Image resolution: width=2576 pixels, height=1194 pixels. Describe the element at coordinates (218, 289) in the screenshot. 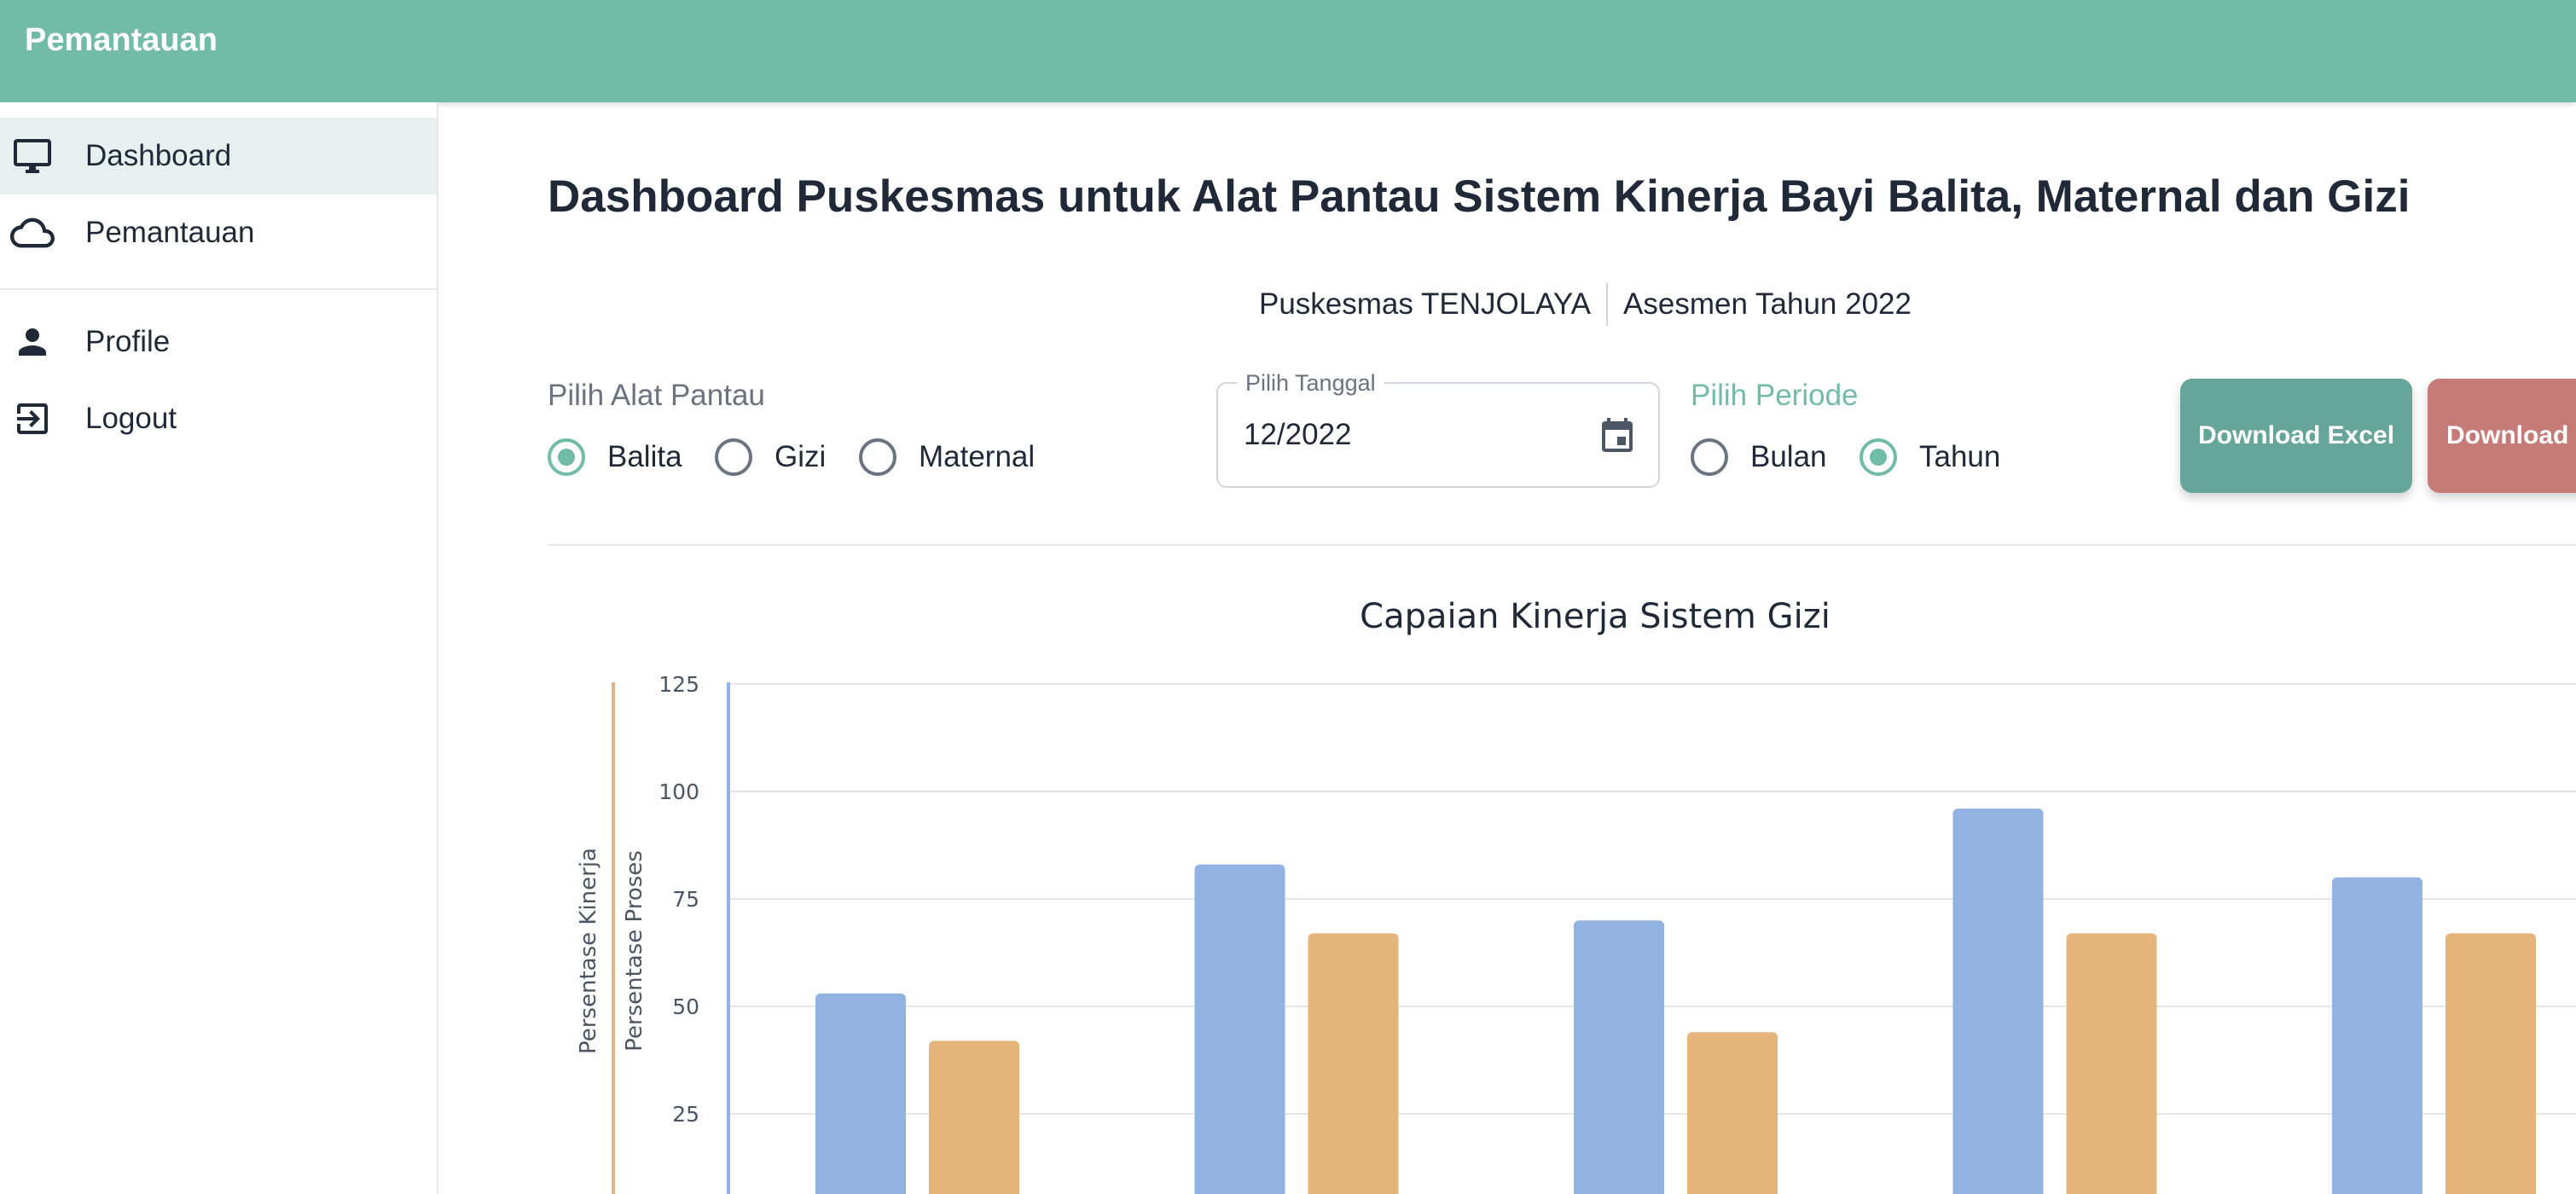

I see `sidebar-divider` at that location.